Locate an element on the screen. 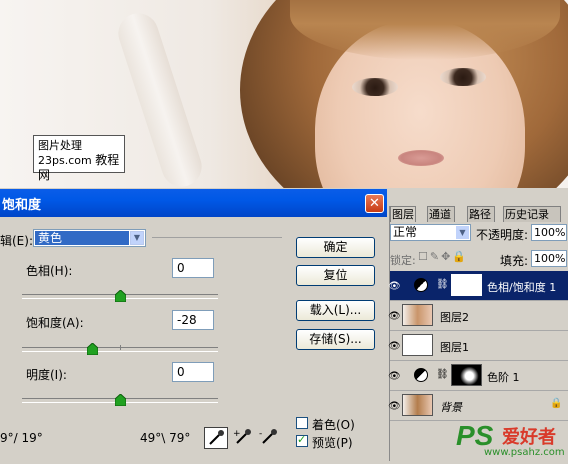 The height and width of the screenshot is (464, 568). colorize-label: 着色(O) is located at coordinates (333, 425).